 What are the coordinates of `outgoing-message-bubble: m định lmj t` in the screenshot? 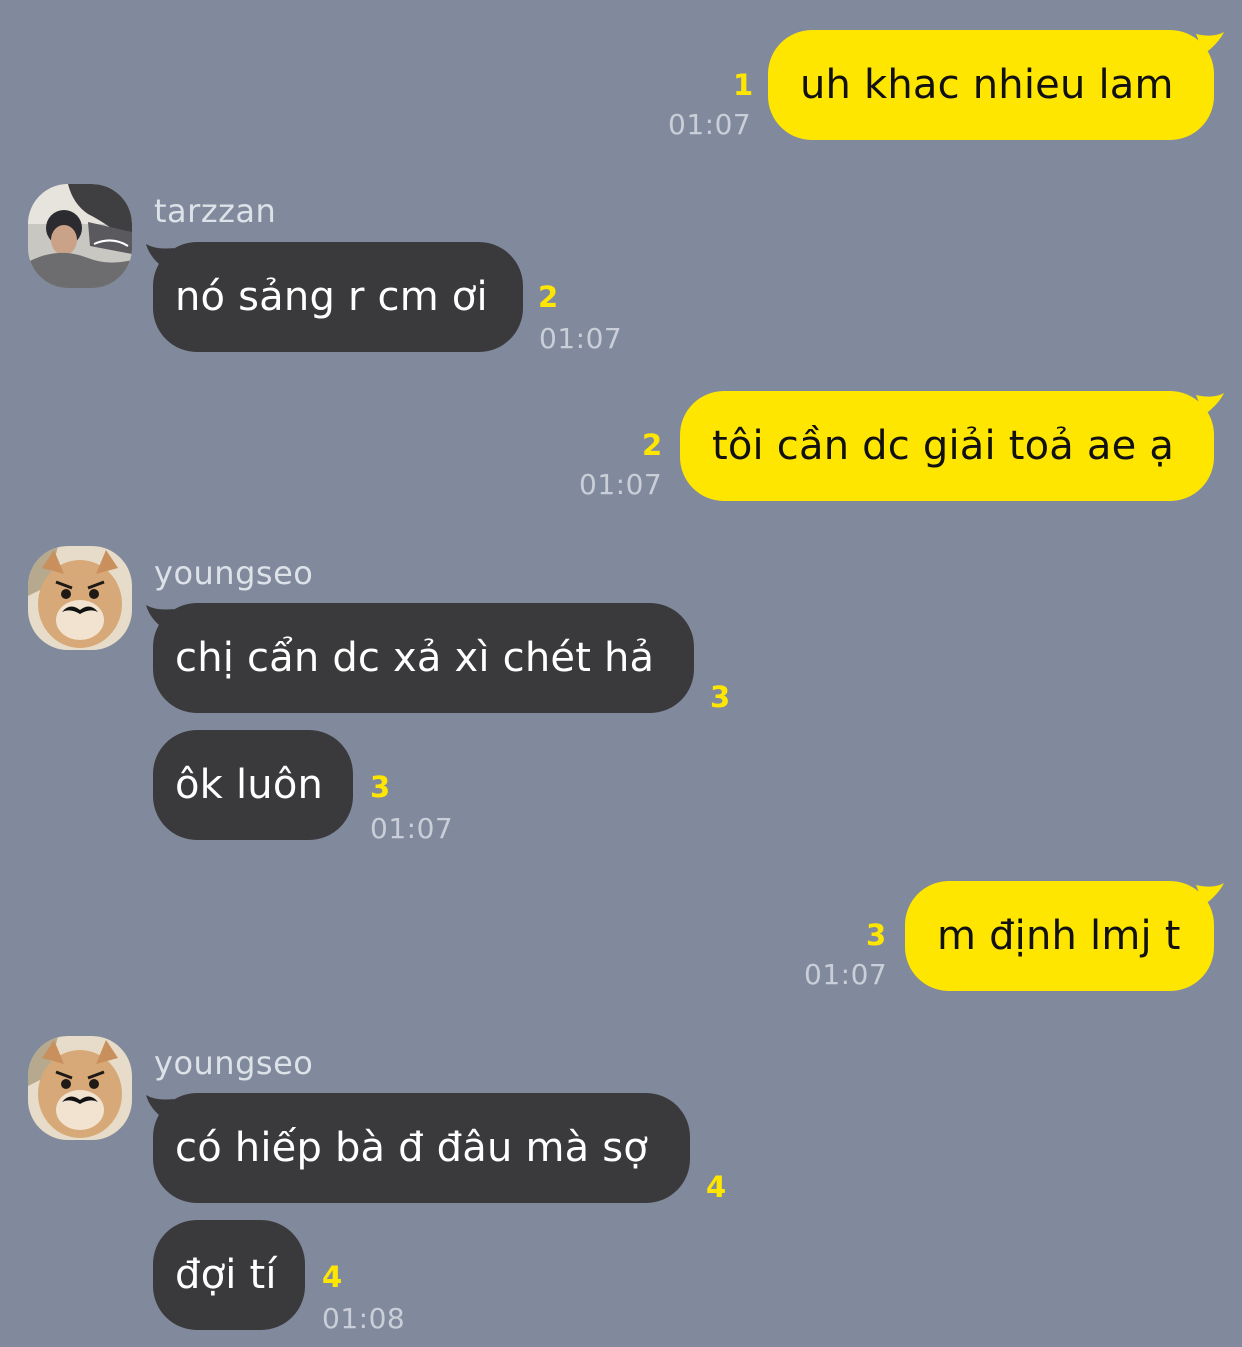 It's located at (1059, 936).